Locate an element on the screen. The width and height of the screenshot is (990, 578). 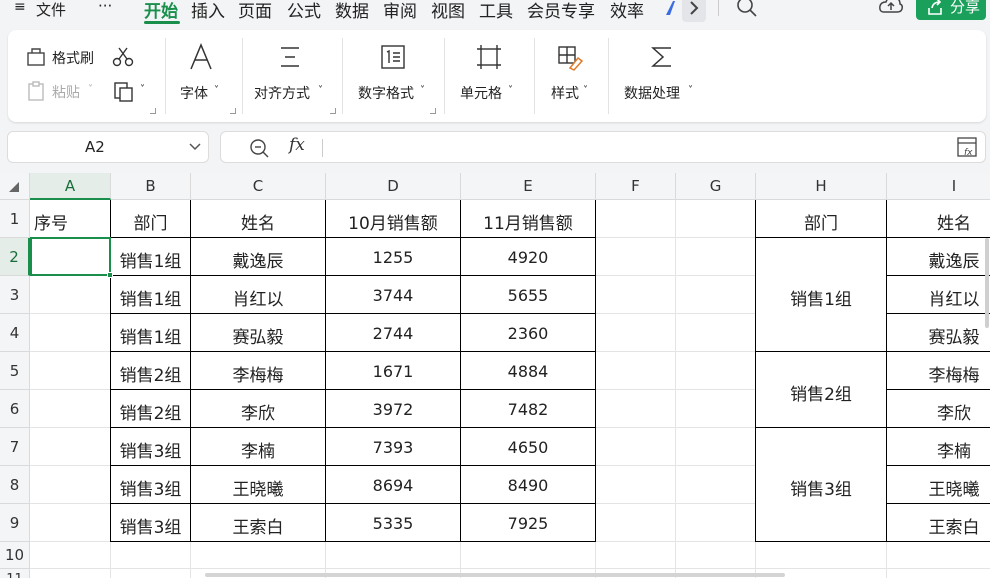
cell-c9: 王索白 is located at coordinates (258, 525).